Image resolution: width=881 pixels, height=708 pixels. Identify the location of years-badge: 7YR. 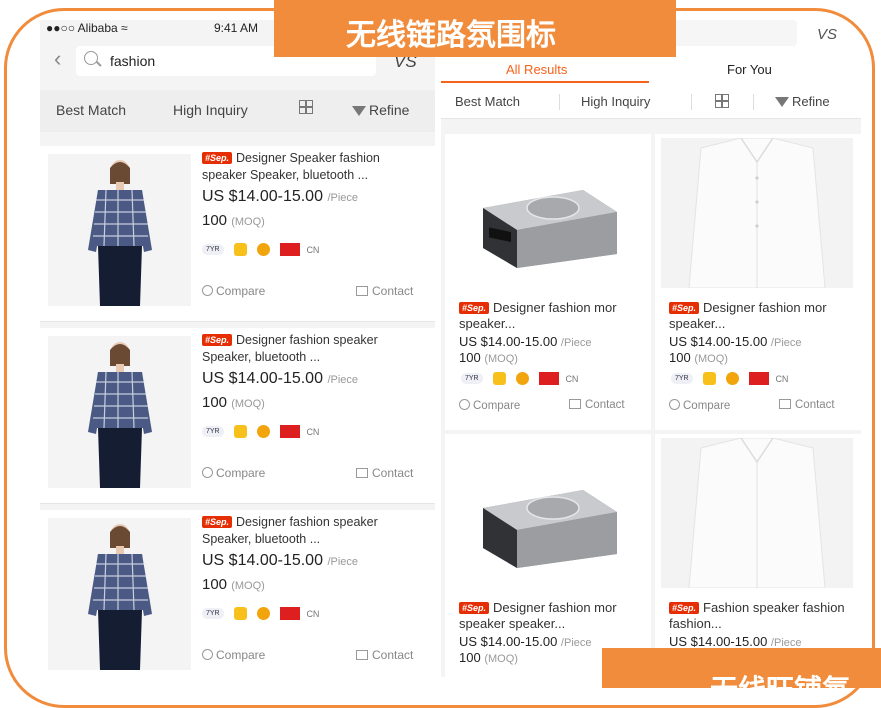
(213, 250).